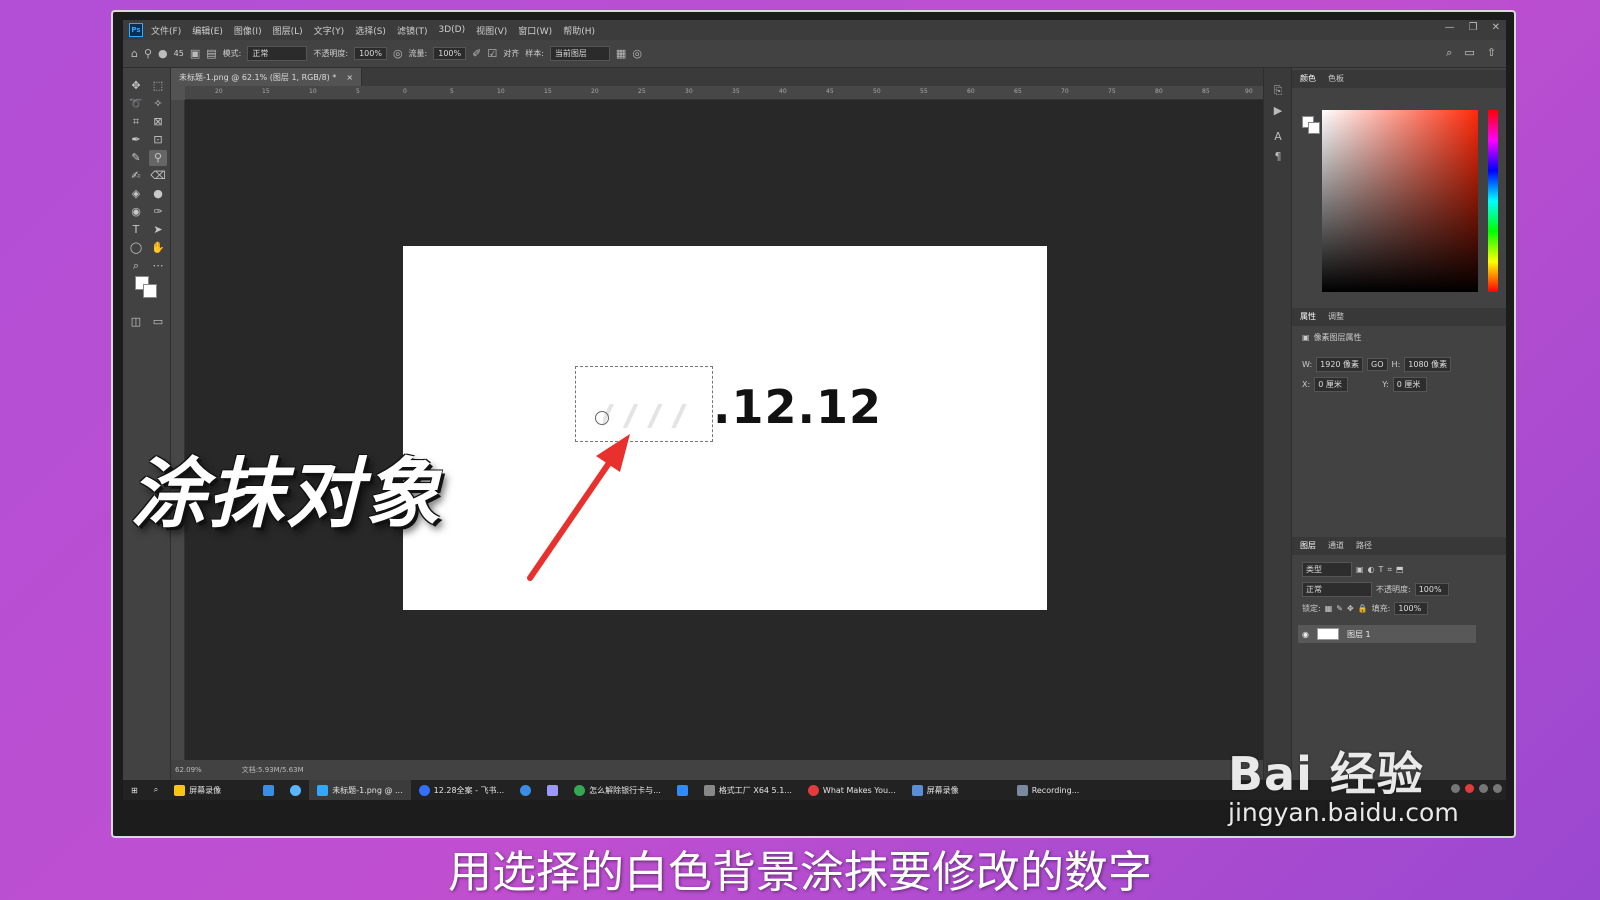 The image size is (1600, 900). What do you see at coordinates (158, 322) in the screenshot?
I see `screen-mode-icon: ▭` at bounding box center [158, 322].